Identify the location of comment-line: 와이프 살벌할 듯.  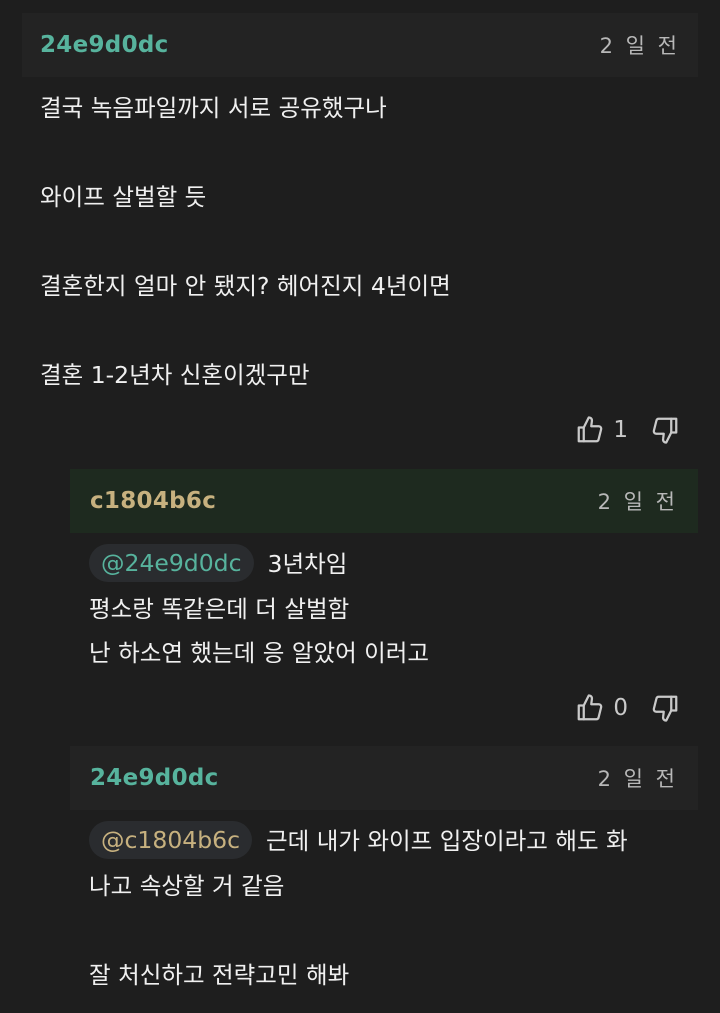
(123, 197).